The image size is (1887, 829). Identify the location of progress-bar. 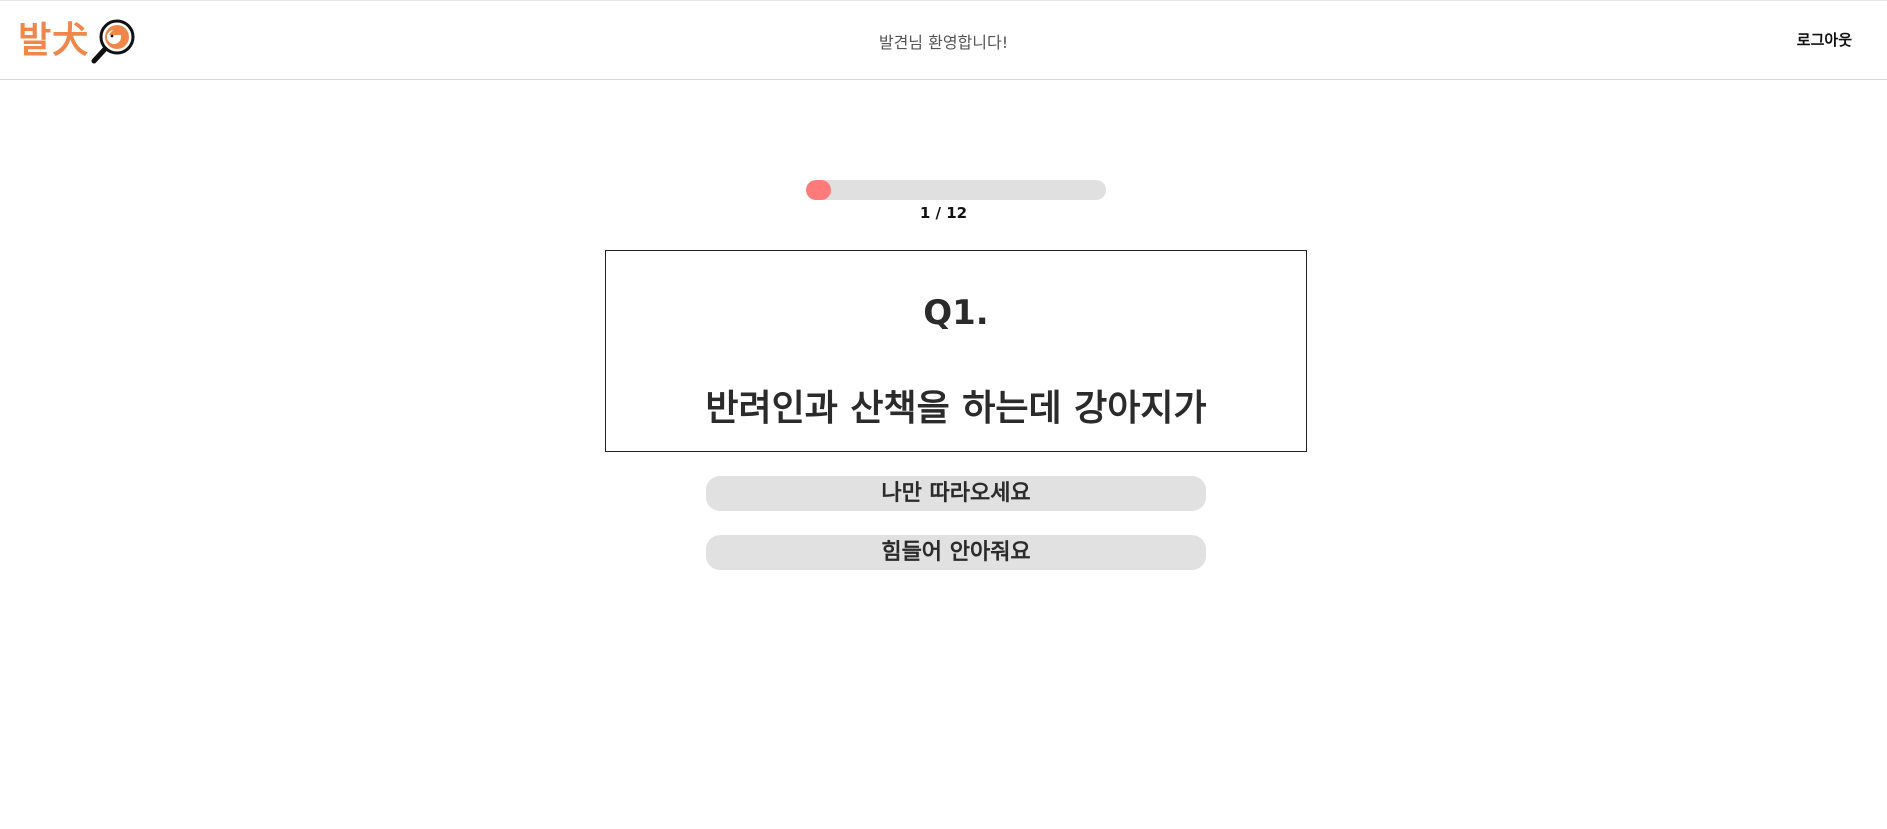
(956, 190).